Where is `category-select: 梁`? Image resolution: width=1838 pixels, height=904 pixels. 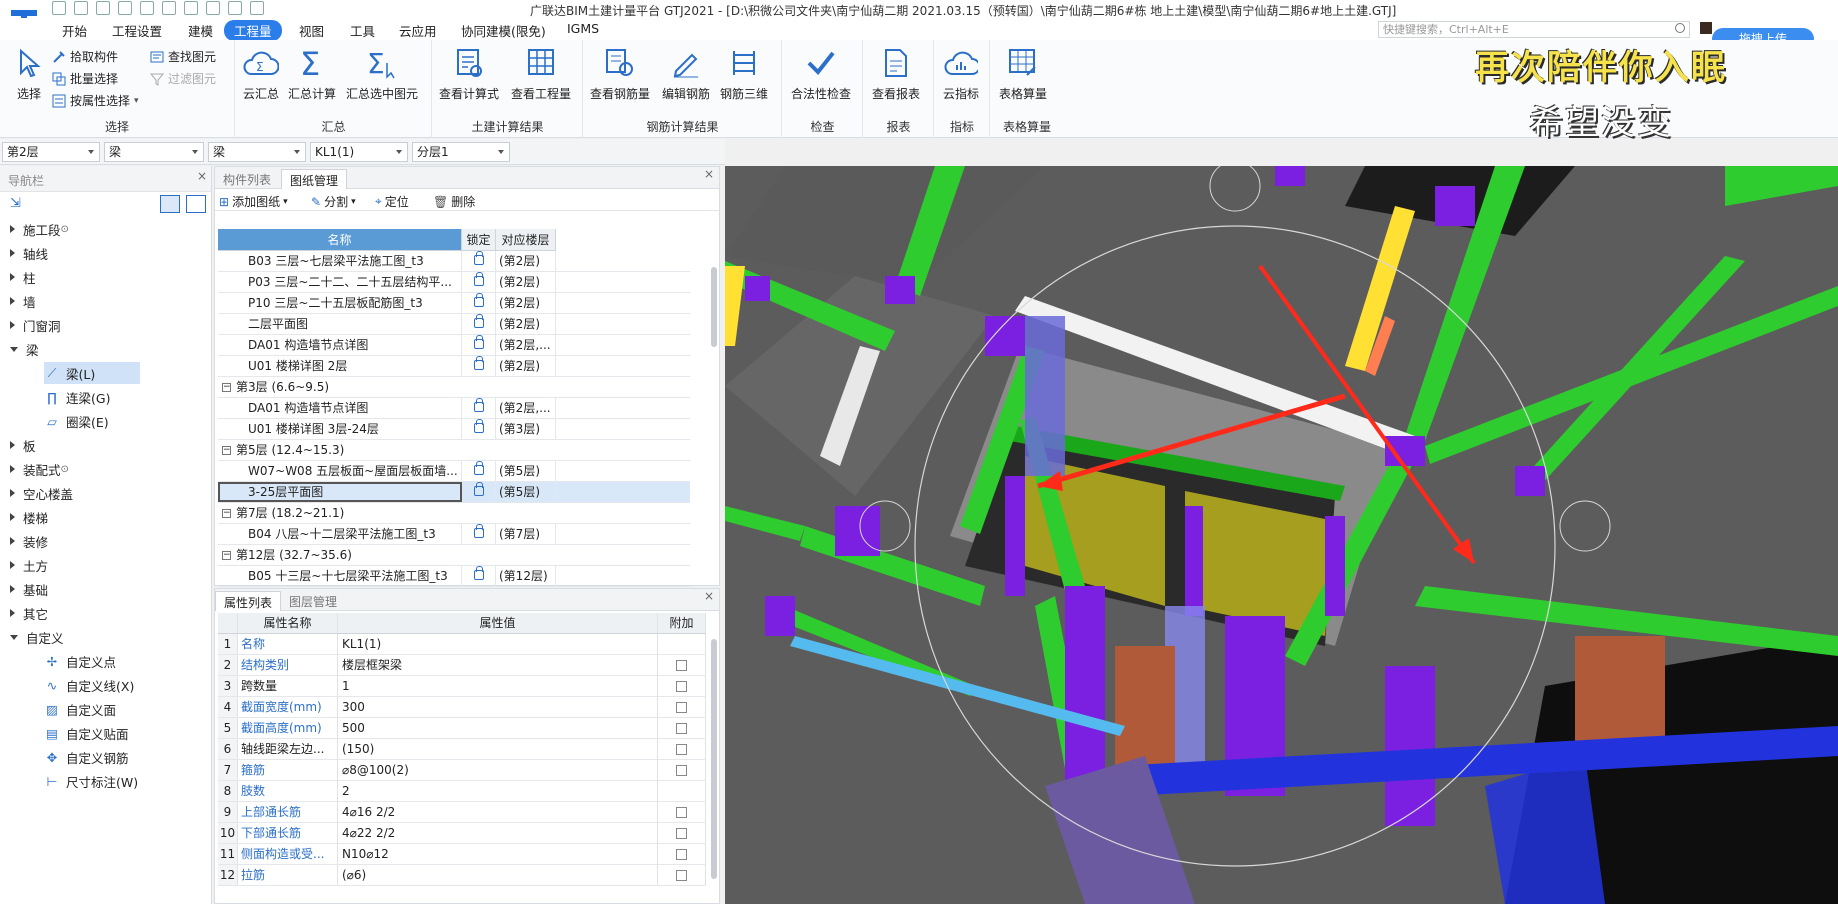
category-select: 梁 is located at coordinates (154, 152).